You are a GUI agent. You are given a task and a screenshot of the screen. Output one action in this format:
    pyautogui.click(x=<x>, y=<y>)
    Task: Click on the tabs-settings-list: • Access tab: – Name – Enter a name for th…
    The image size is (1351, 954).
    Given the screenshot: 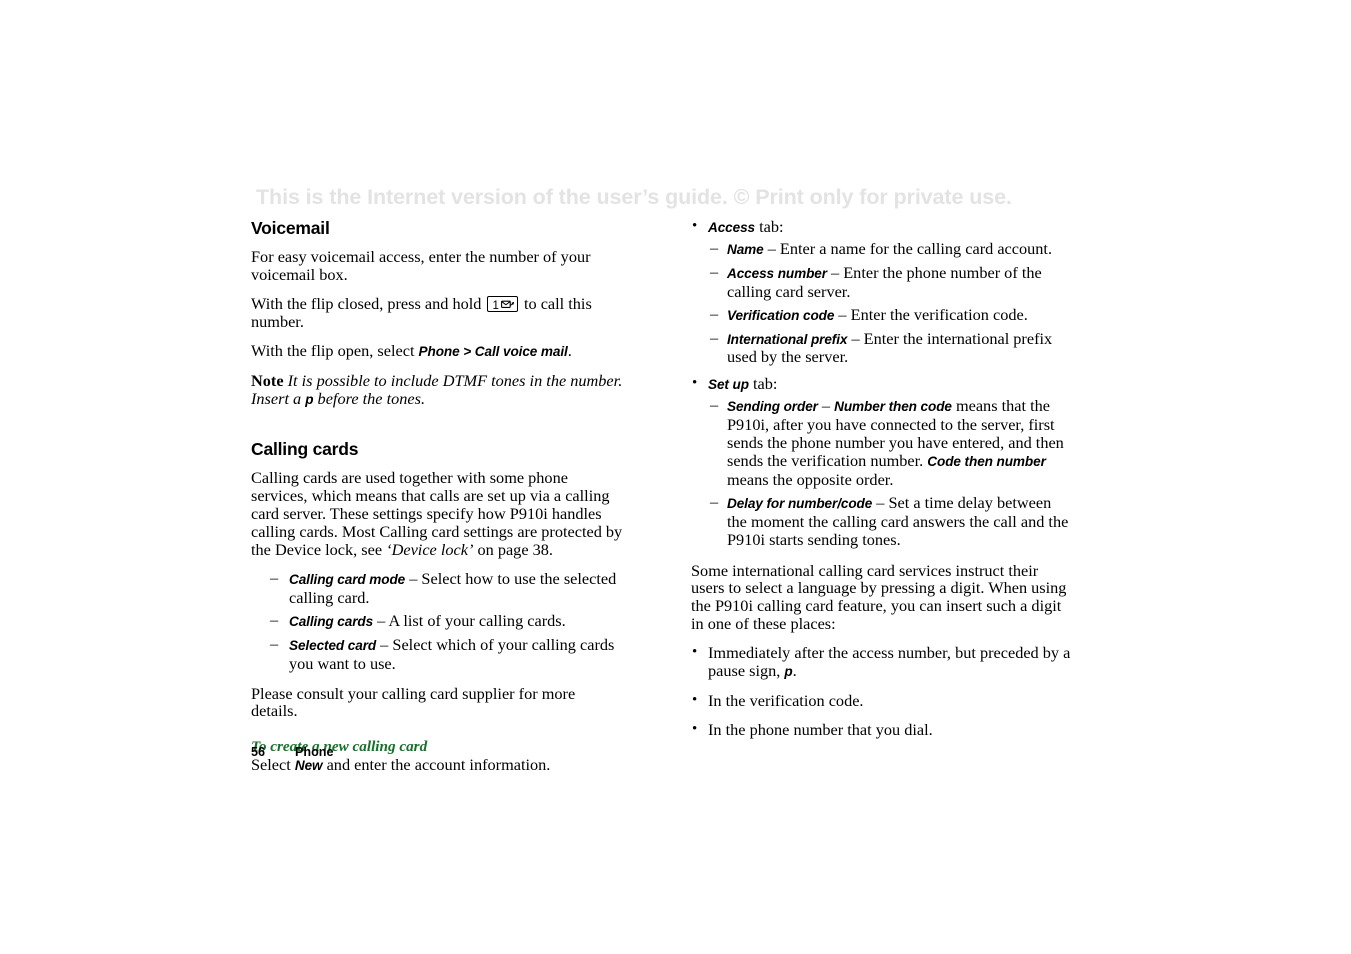 What is the action you would take?
    pyautogui.click(x=881, y=383)
    